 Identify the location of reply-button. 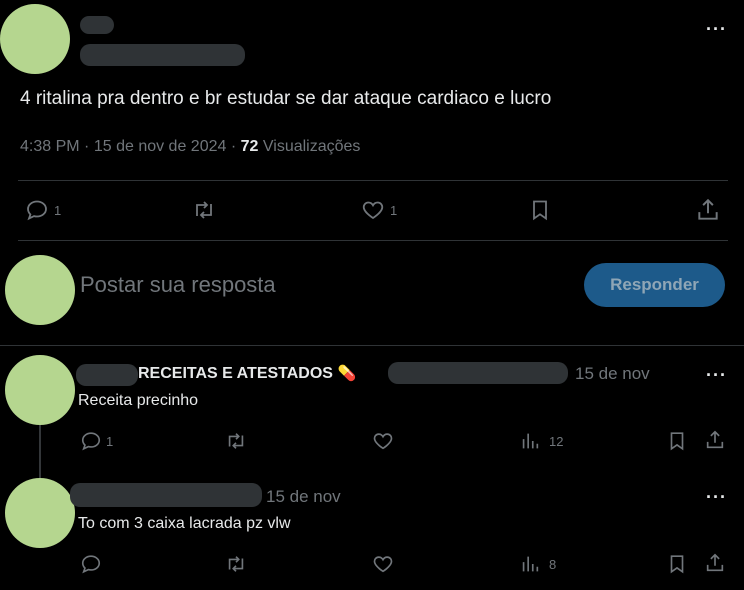
(91, 564).